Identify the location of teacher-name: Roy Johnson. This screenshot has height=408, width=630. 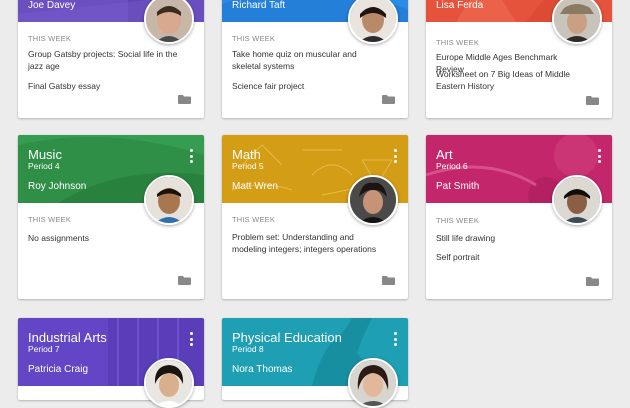
(57, 186).